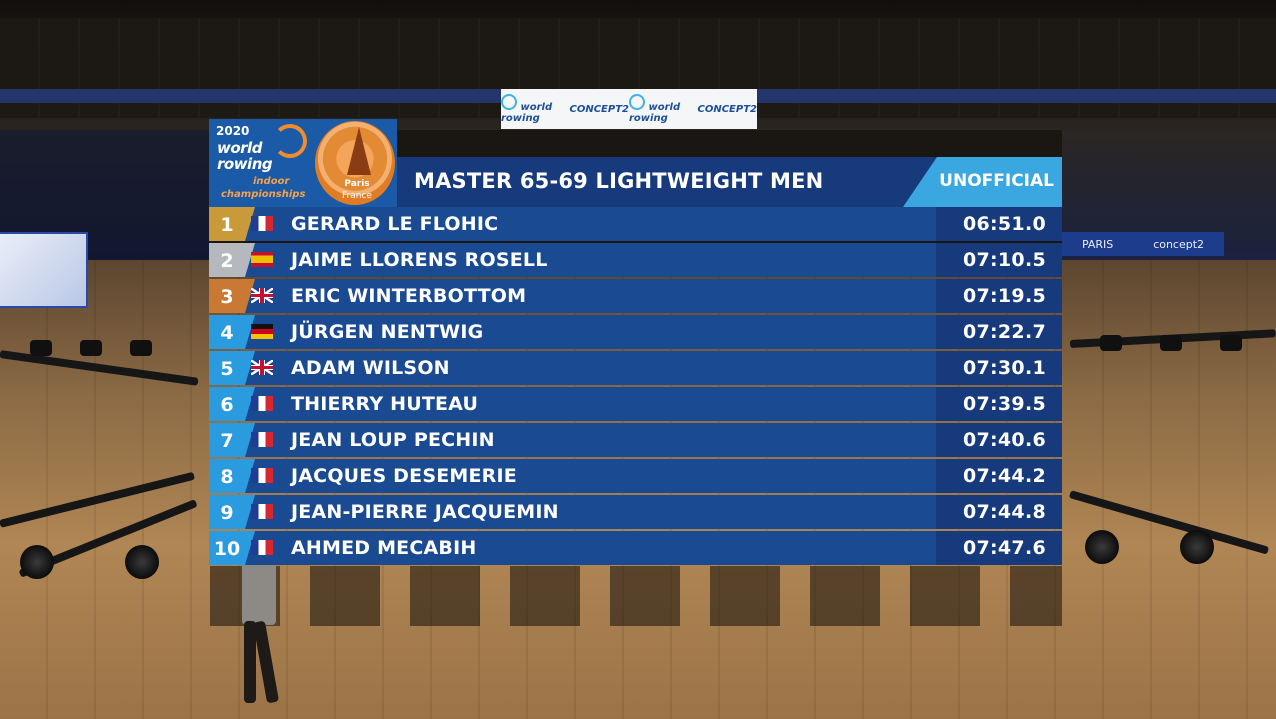  What do you see at coordinates (996, 181) in the screenshot?
I see `result-status: UNOFFICIAL` at bounding box center [996, 181].